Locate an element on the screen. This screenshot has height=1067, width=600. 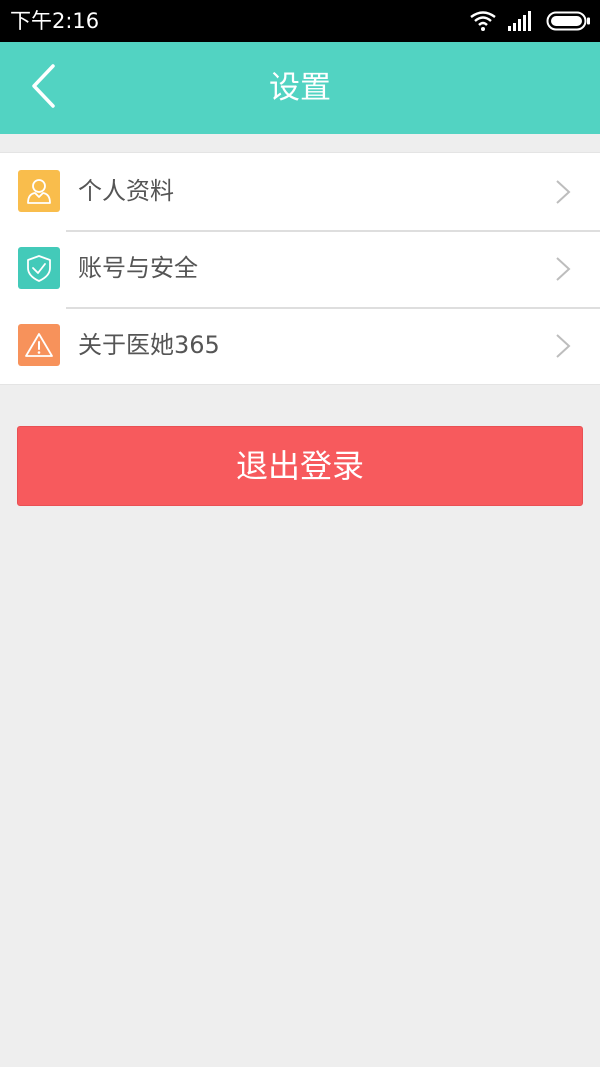
settings-item-label: 关于医她365 is located at coordinates (149, 345).